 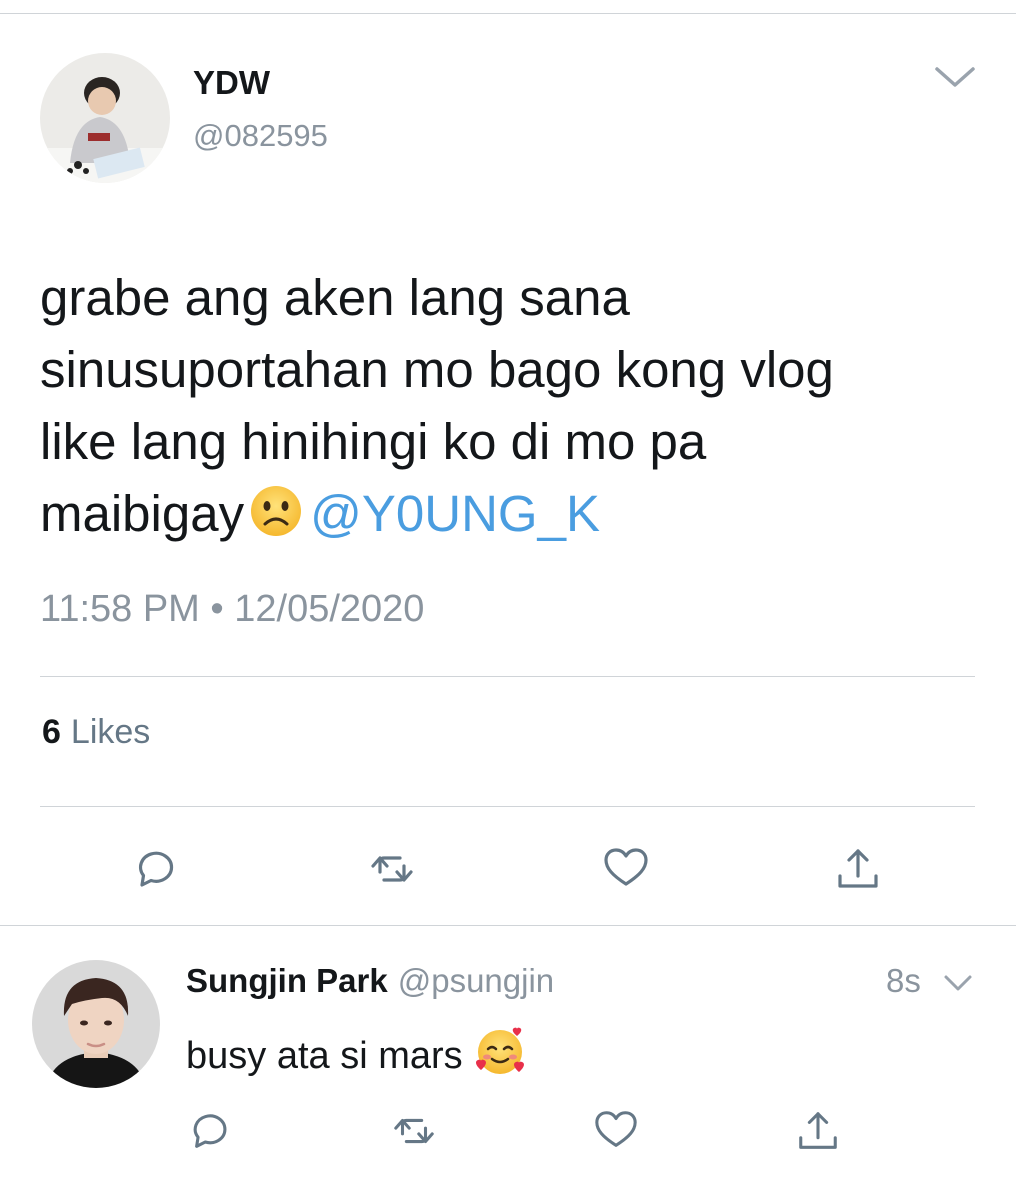 I want to click on author-avatar, so click(x=105, y=118).